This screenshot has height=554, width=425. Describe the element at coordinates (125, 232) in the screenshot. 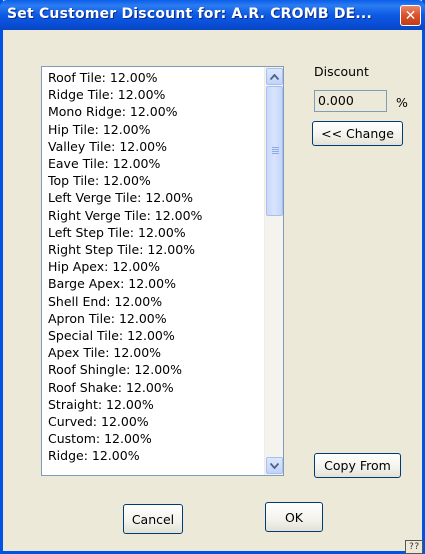

I see `list-item: Left Step Tile: 12.00%` at that location.